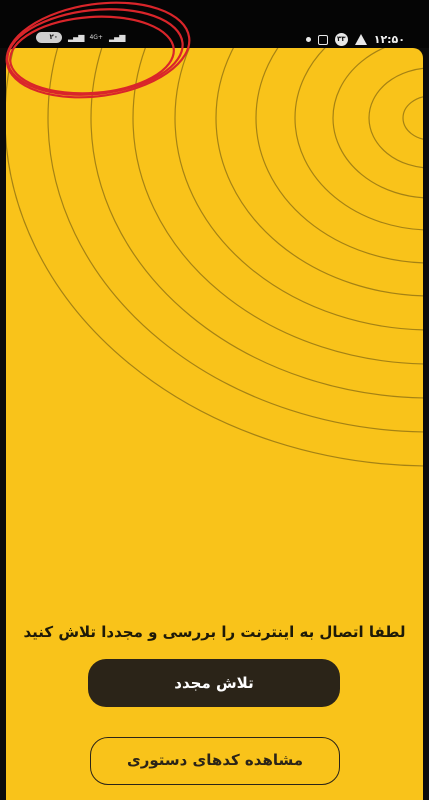  Describe the element at coordinates (214, 24) in the screenshot. I see `status-bar: ۲۰ ▂▄▆ 4G+ ▂▄▆ ۳۳ ۱۲:۵۰` at that location.